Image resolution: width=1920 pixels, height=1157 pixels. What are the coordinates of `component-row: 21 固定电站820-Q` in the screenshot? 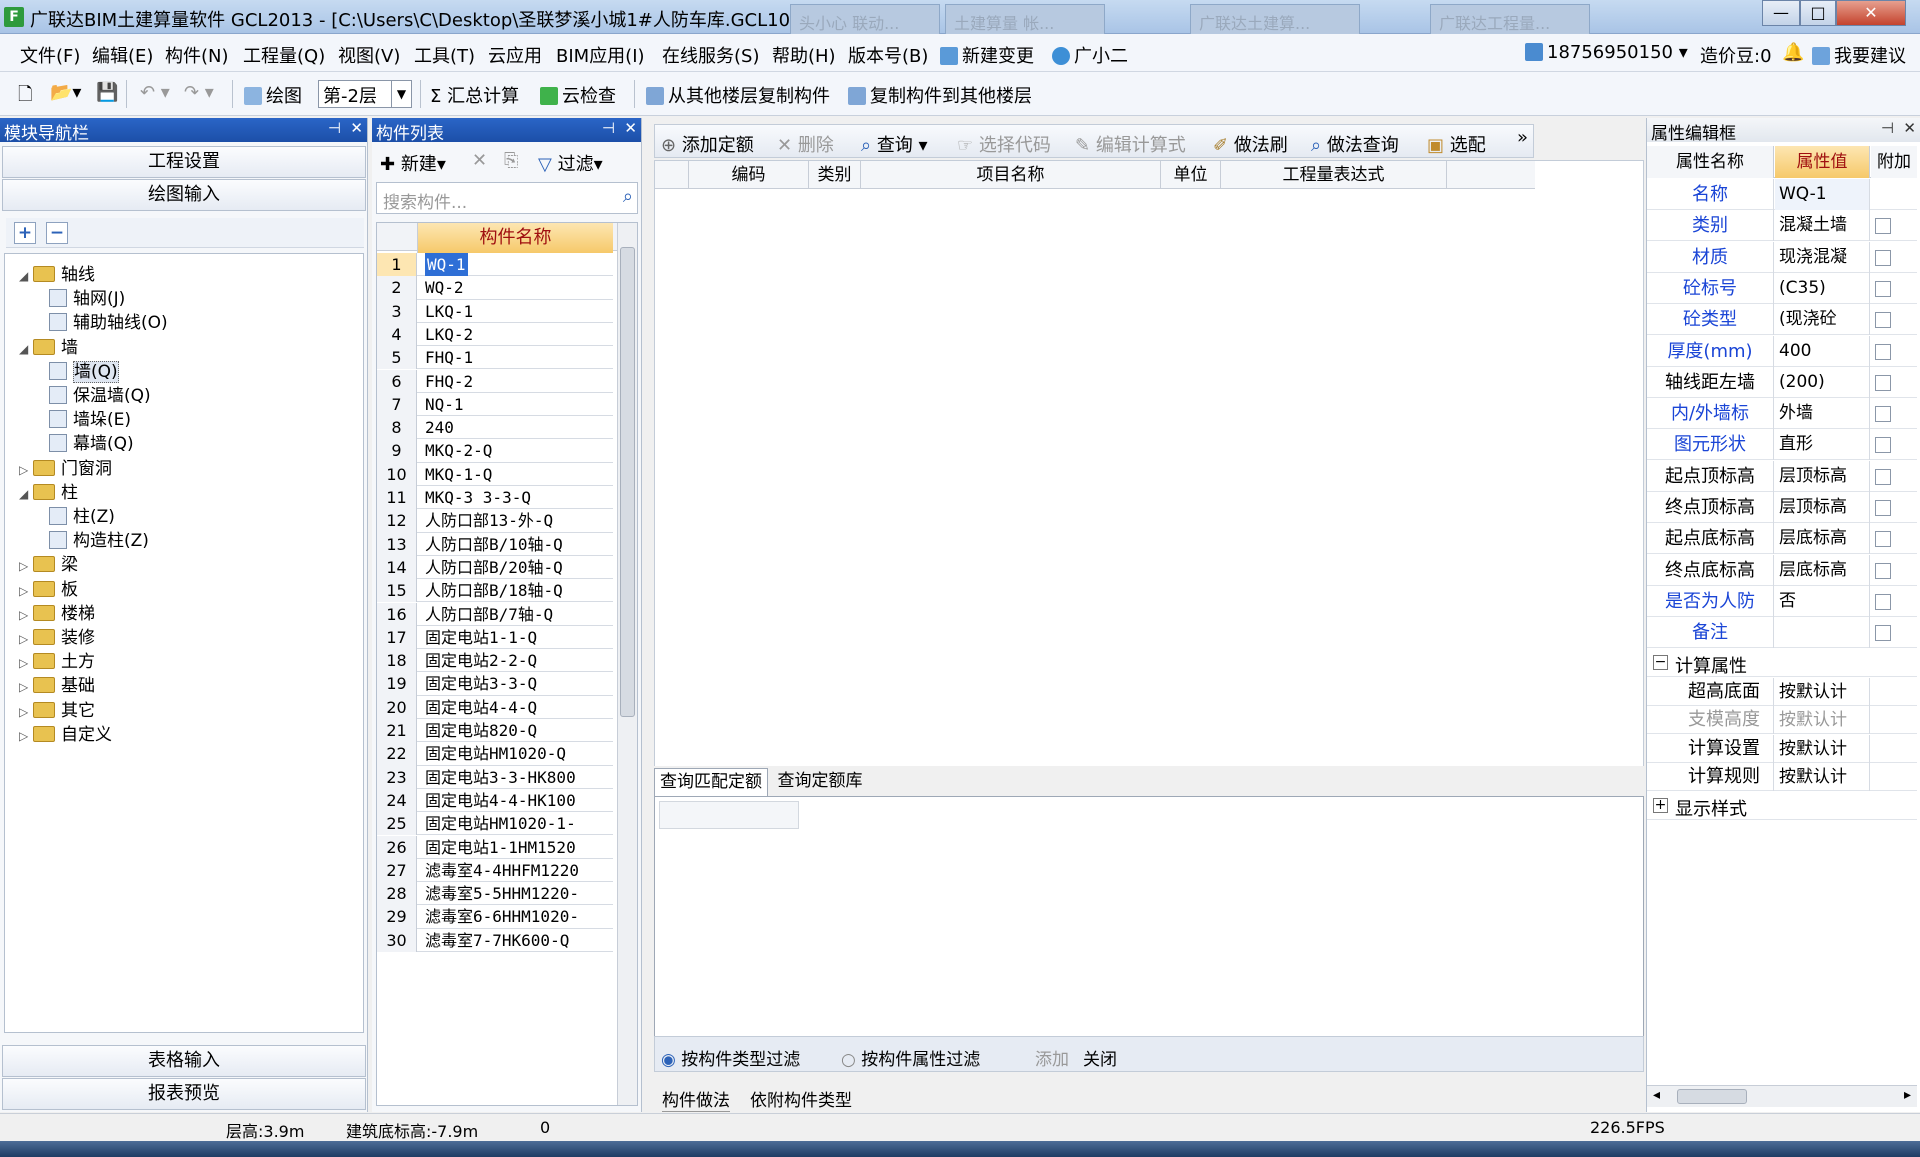 It's located at (495, 731).